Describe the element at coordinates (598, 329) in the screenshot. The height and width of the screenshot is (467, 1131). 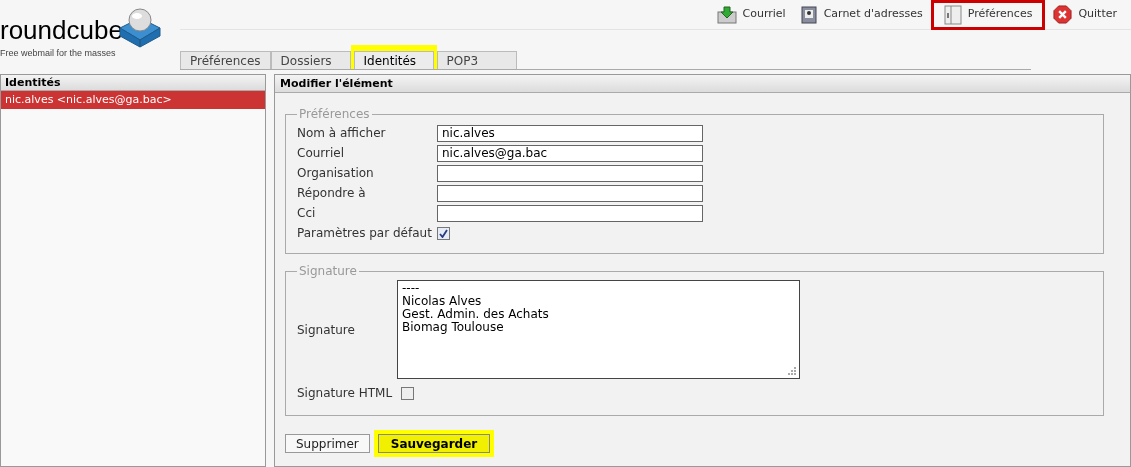
I see `signature-textarea: ---- Nicolas Alves Gest. Admin. des Achats Biomag Toulouse` at that location.